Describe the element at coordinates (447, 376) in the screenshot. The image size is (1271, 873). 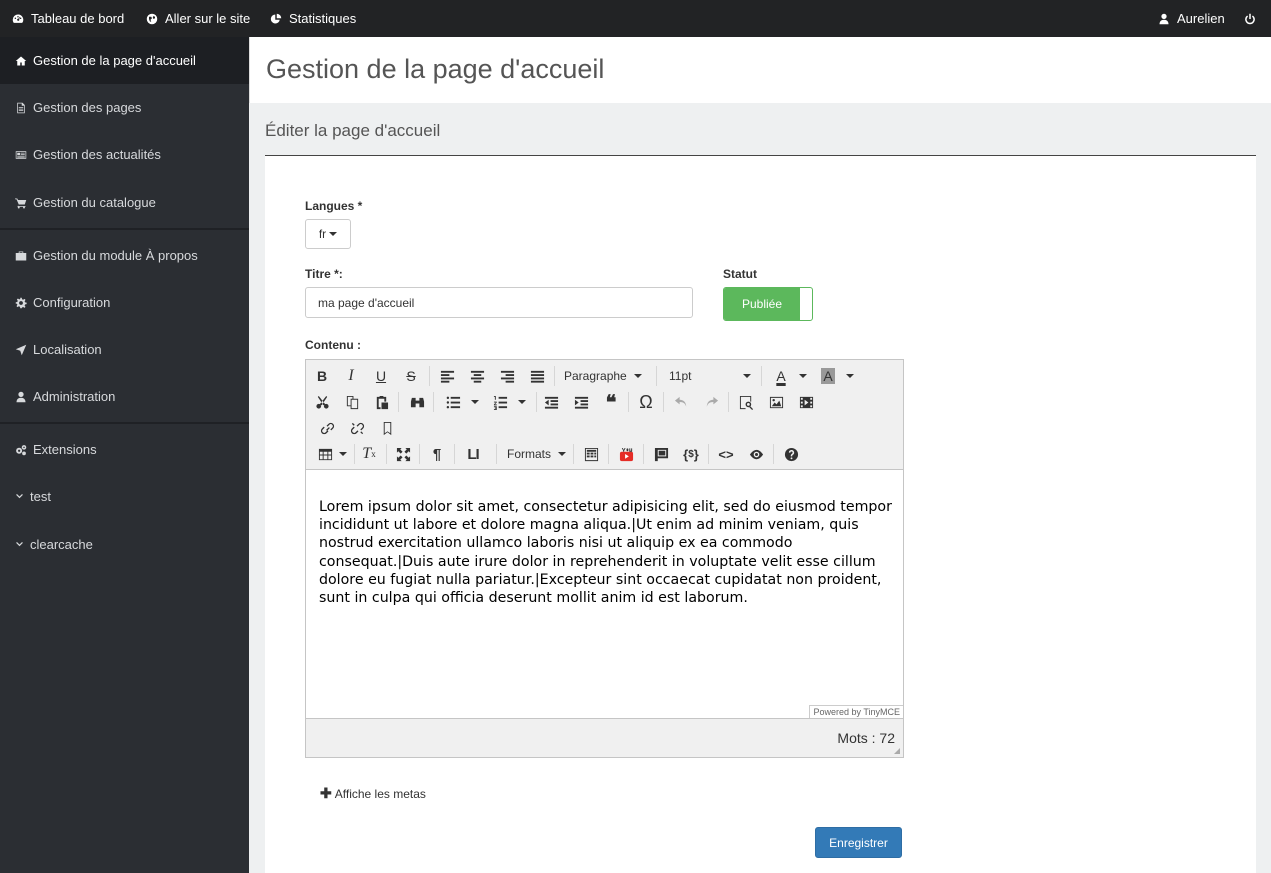
I see `align-left-icon` at that location.